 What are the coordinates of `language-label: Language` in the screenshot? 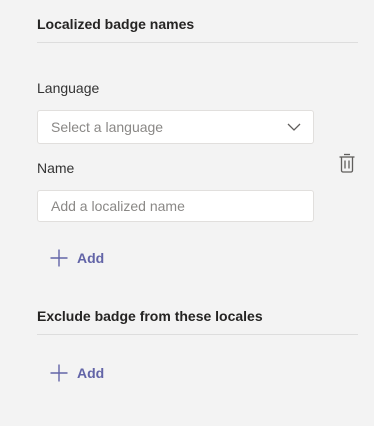 It's located at (68, 88).